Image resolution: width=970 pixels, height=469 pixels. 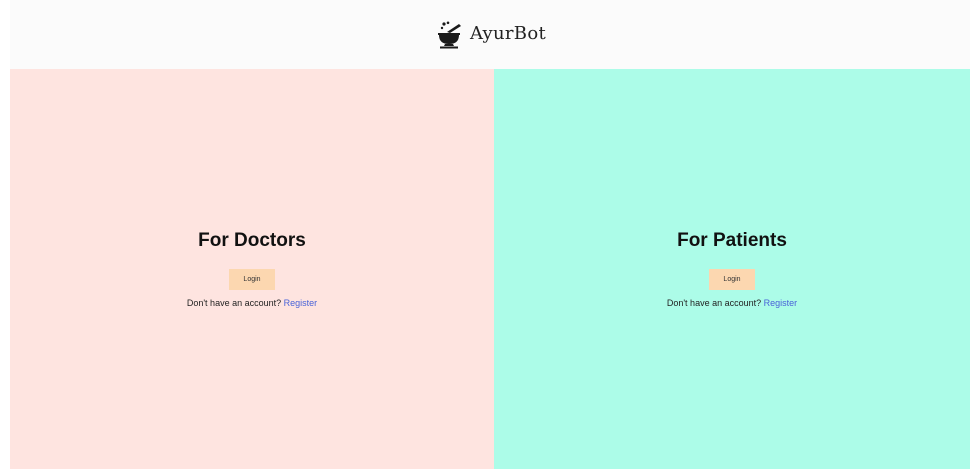 I want to click on mortar-pestle-icon, so click(x=449, y=34).